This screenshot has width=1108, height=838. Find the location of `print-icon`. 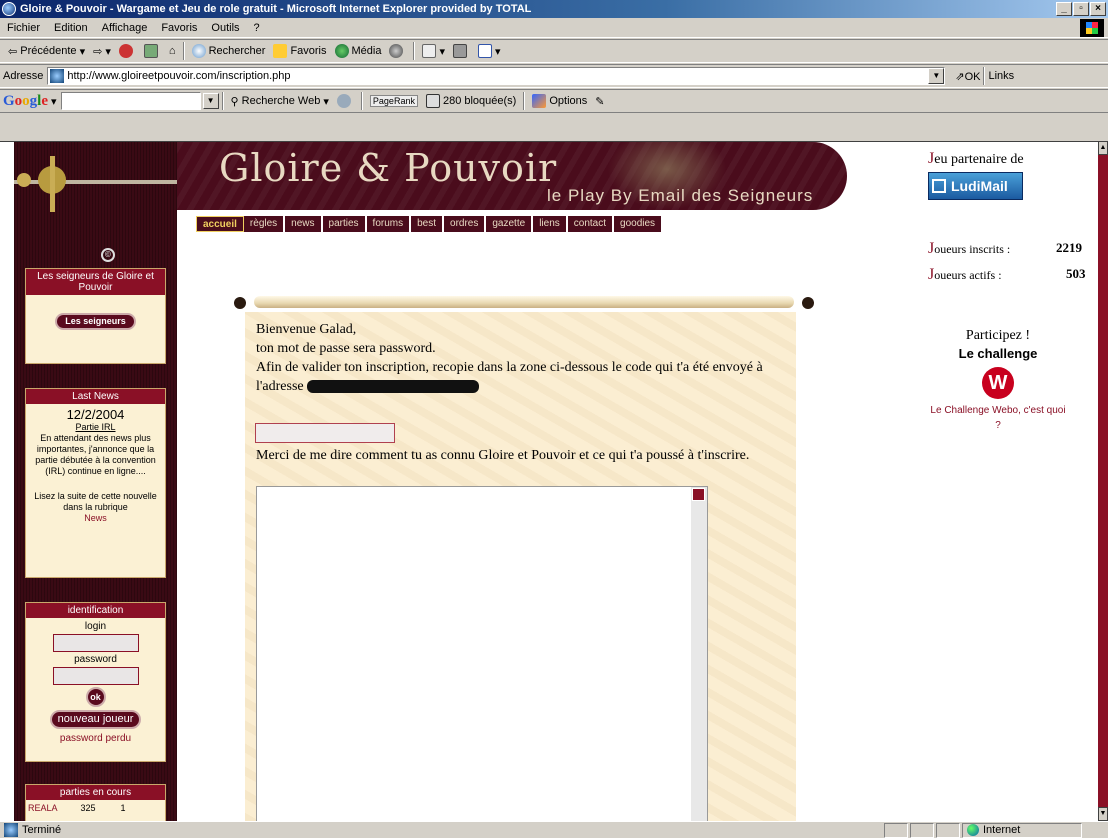

print-icon is located at coordinates (460, 51).